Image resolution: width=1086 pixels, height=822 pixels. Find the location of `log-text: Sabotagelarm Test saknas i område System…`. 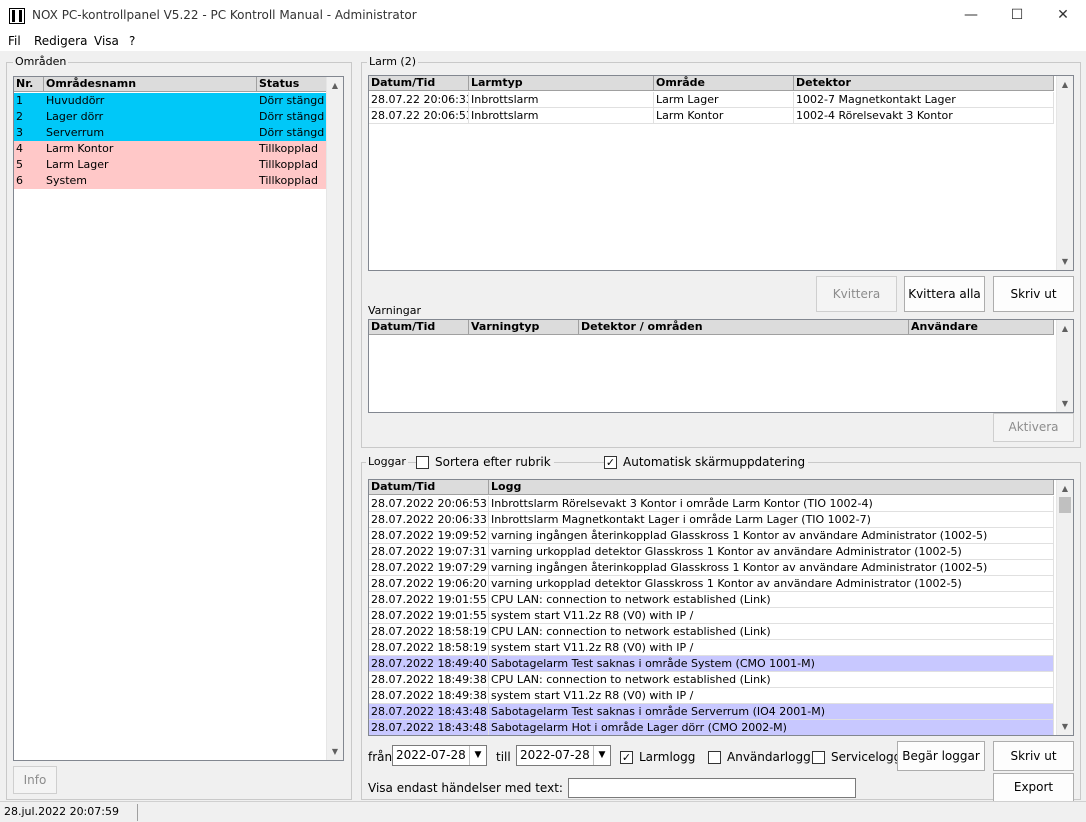

log-text: Sabotagelarm Test saknas i område System… is located at coordinates (771, 664).